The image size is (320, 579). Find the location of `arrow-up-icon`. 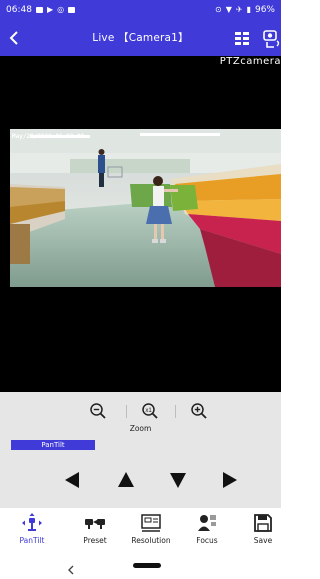

arrow-up-icon is located at coordinates (126, 479).